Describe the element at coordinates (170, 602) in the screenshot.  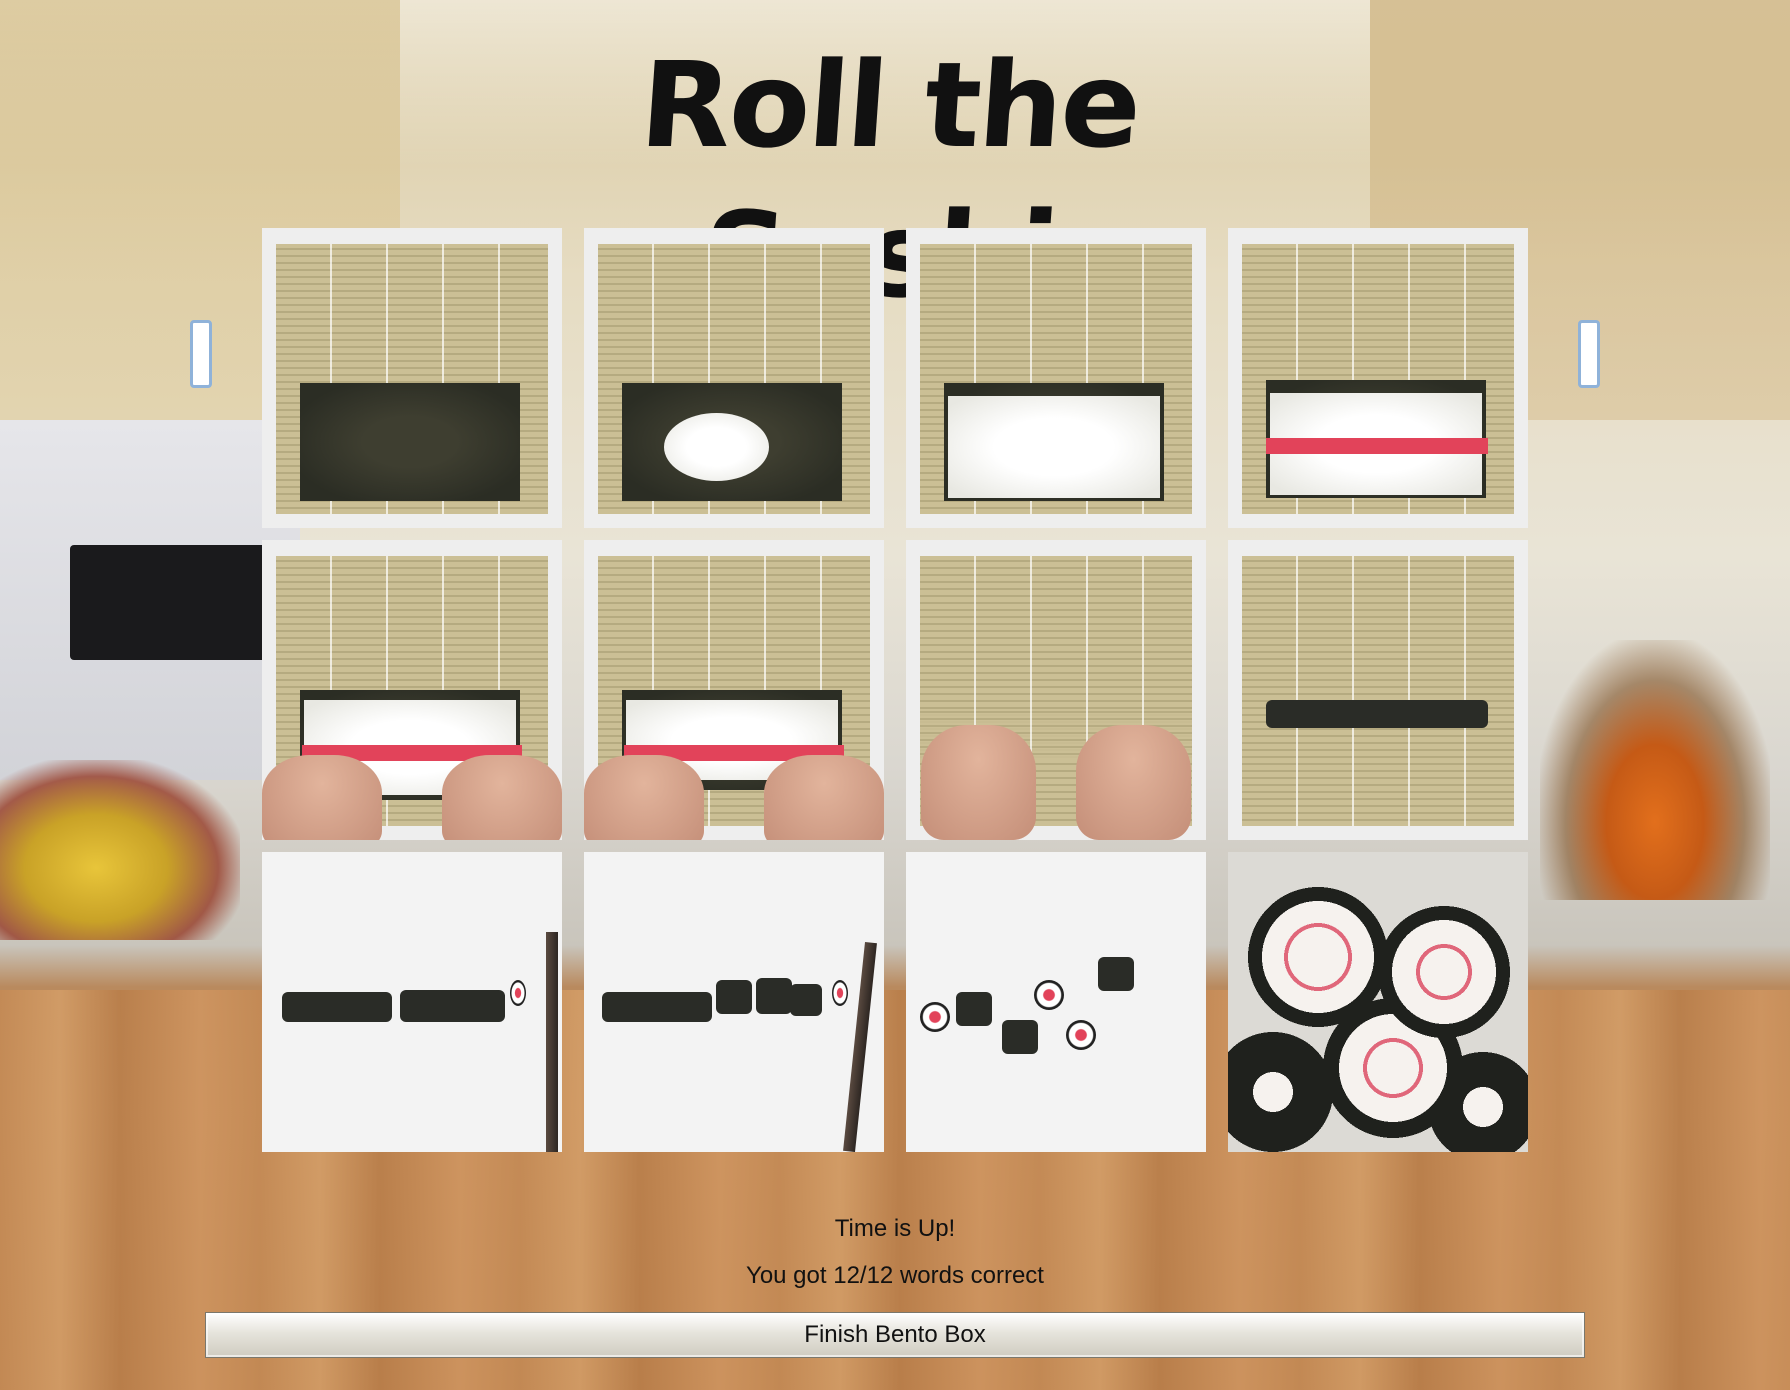
I see `background-oven-door` at that location.